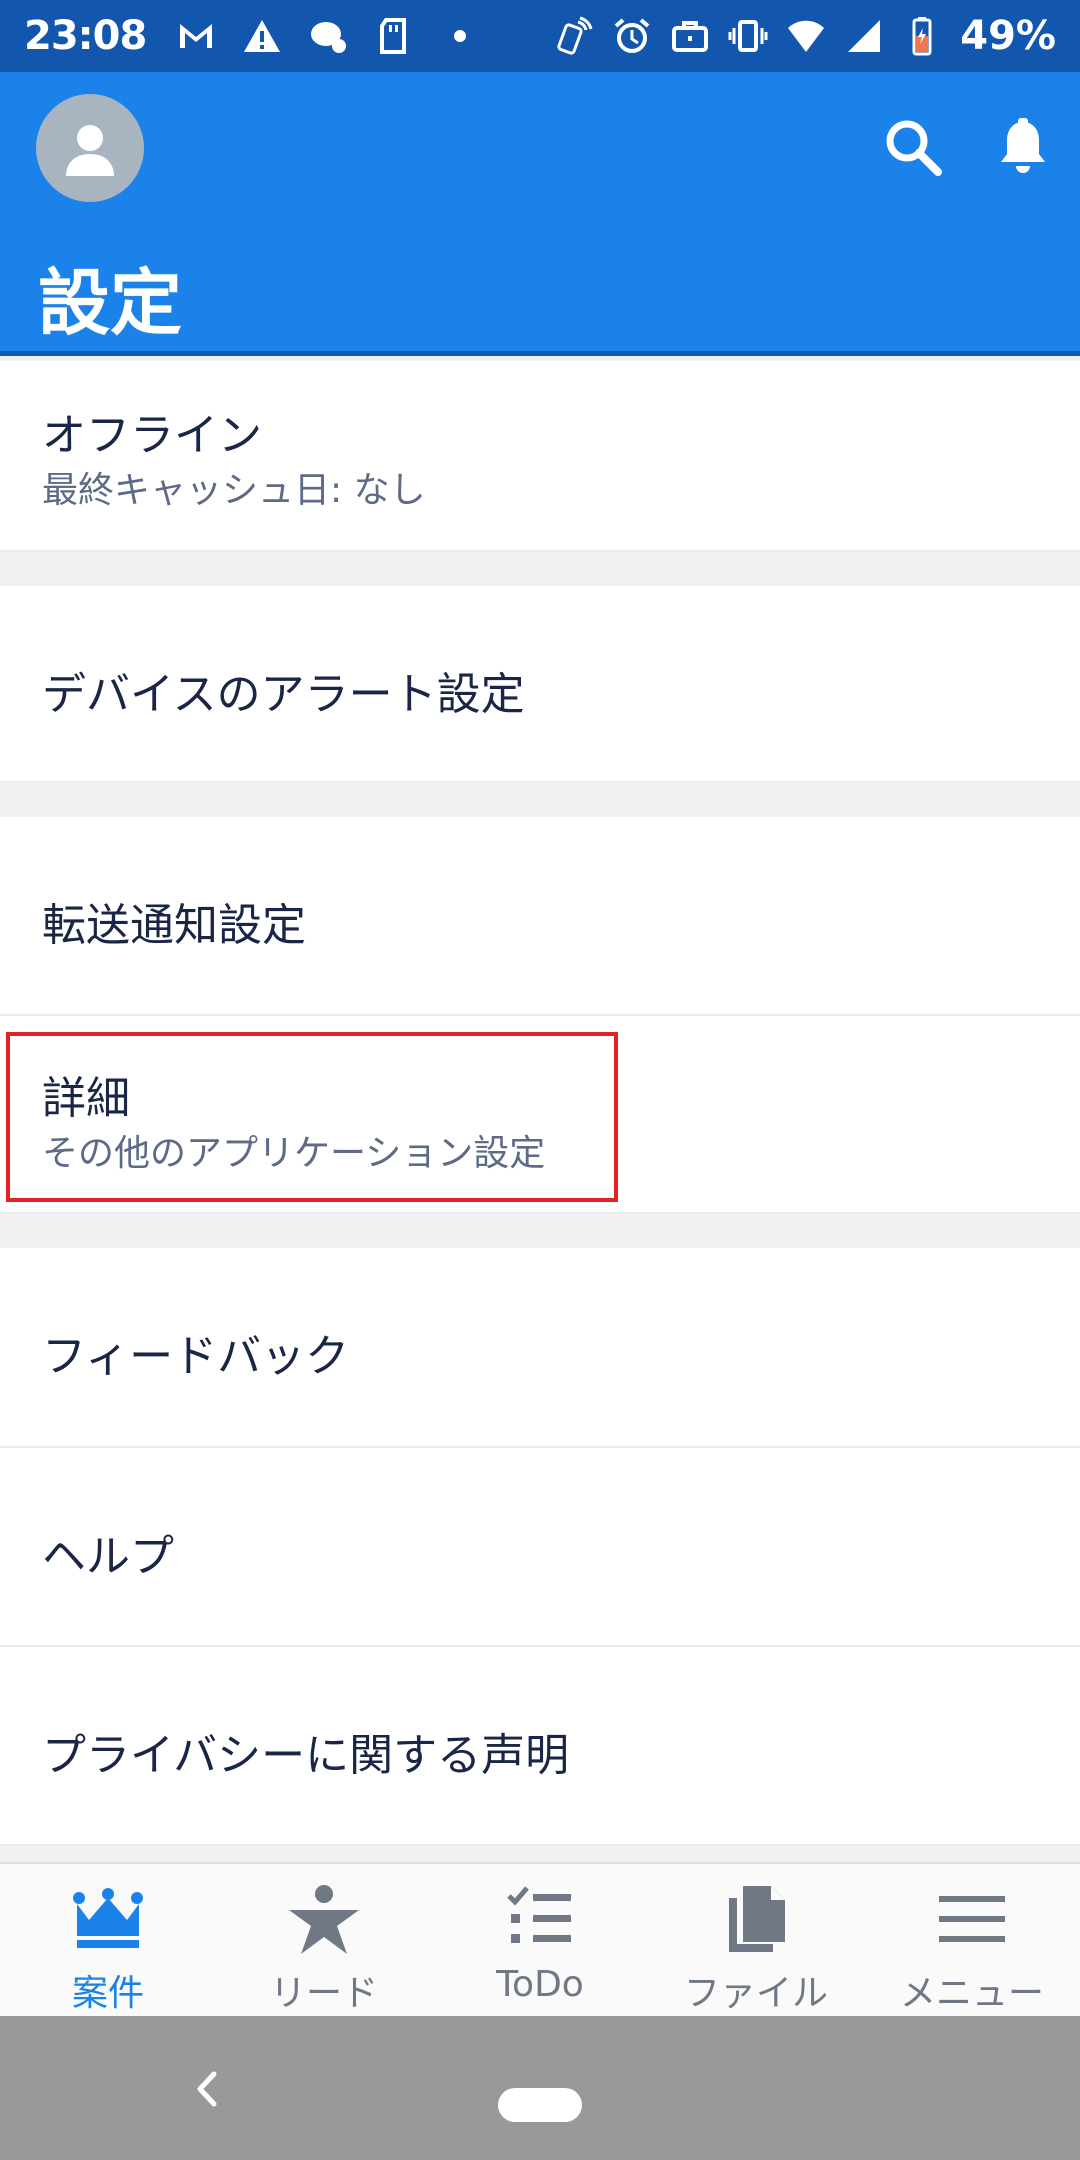  I want to click on bell-icon, so click(1023, 145).